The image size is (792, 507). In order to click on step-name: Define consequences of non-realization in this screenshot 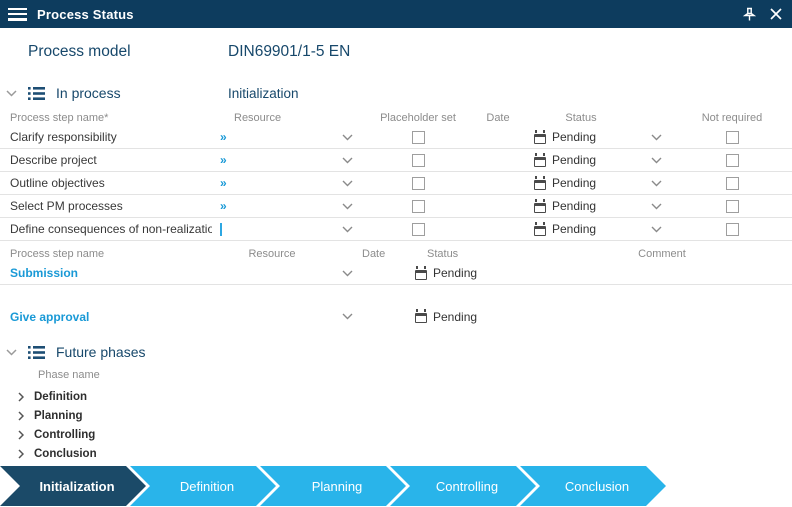, I will do `click(111, 229)`.